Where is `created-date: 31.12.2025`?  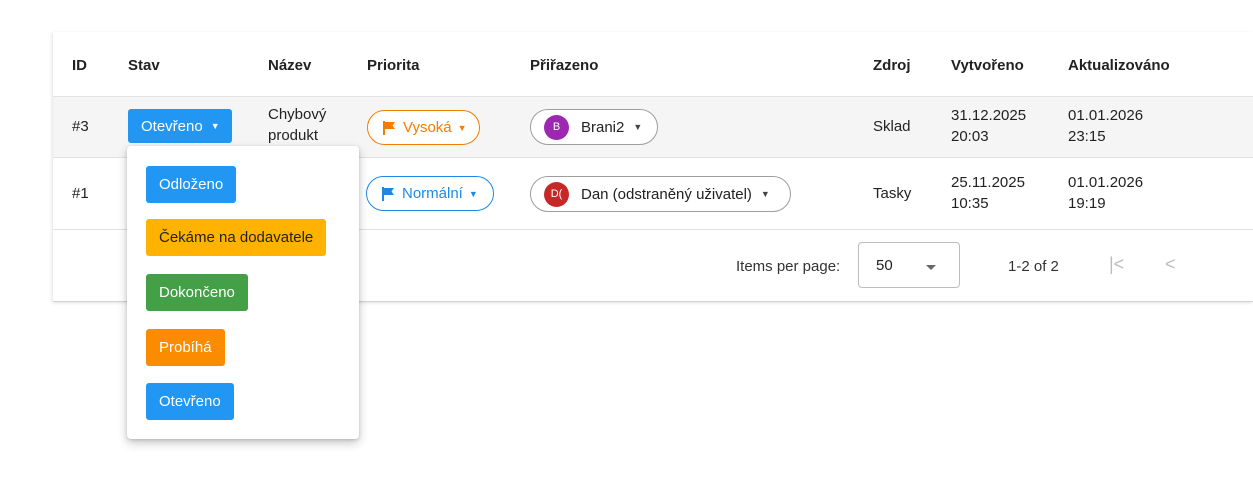 created-date: 31.12.2025 is located at coordinates (989, 115).